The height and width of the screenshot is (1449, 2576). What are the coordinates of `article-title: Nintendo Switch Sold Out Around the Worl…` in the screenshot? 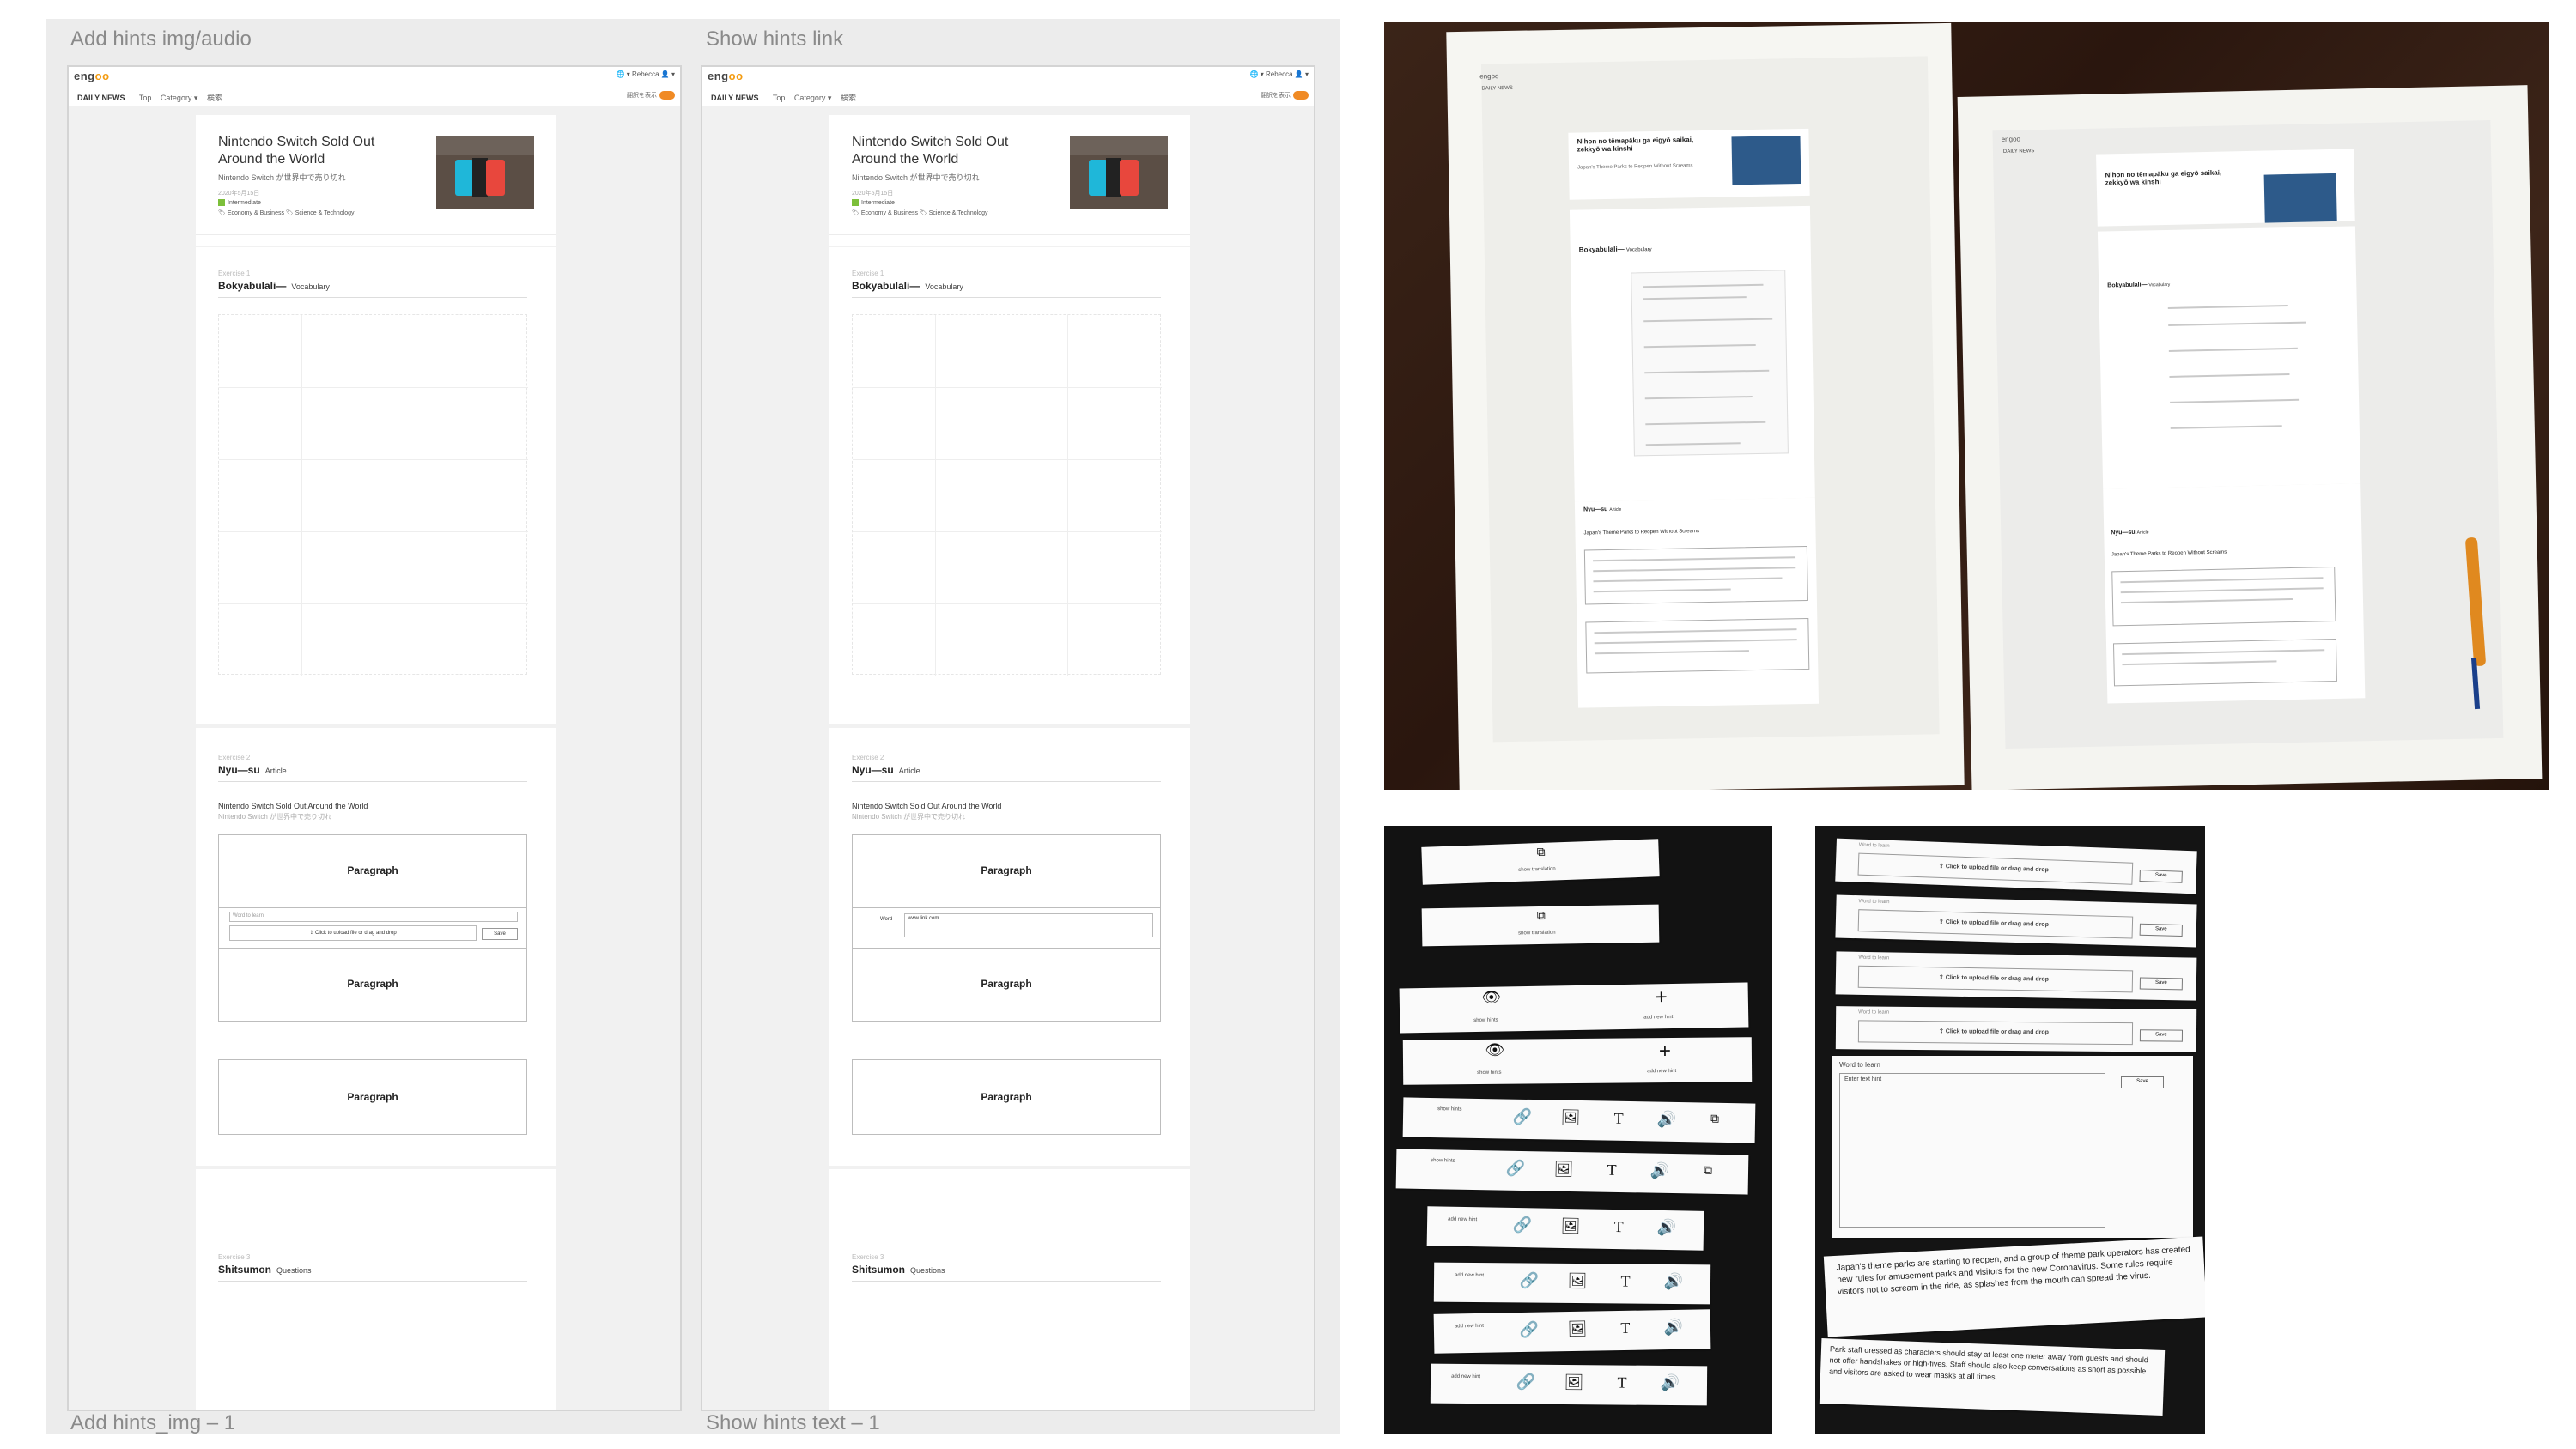 It's located at (296, 151).